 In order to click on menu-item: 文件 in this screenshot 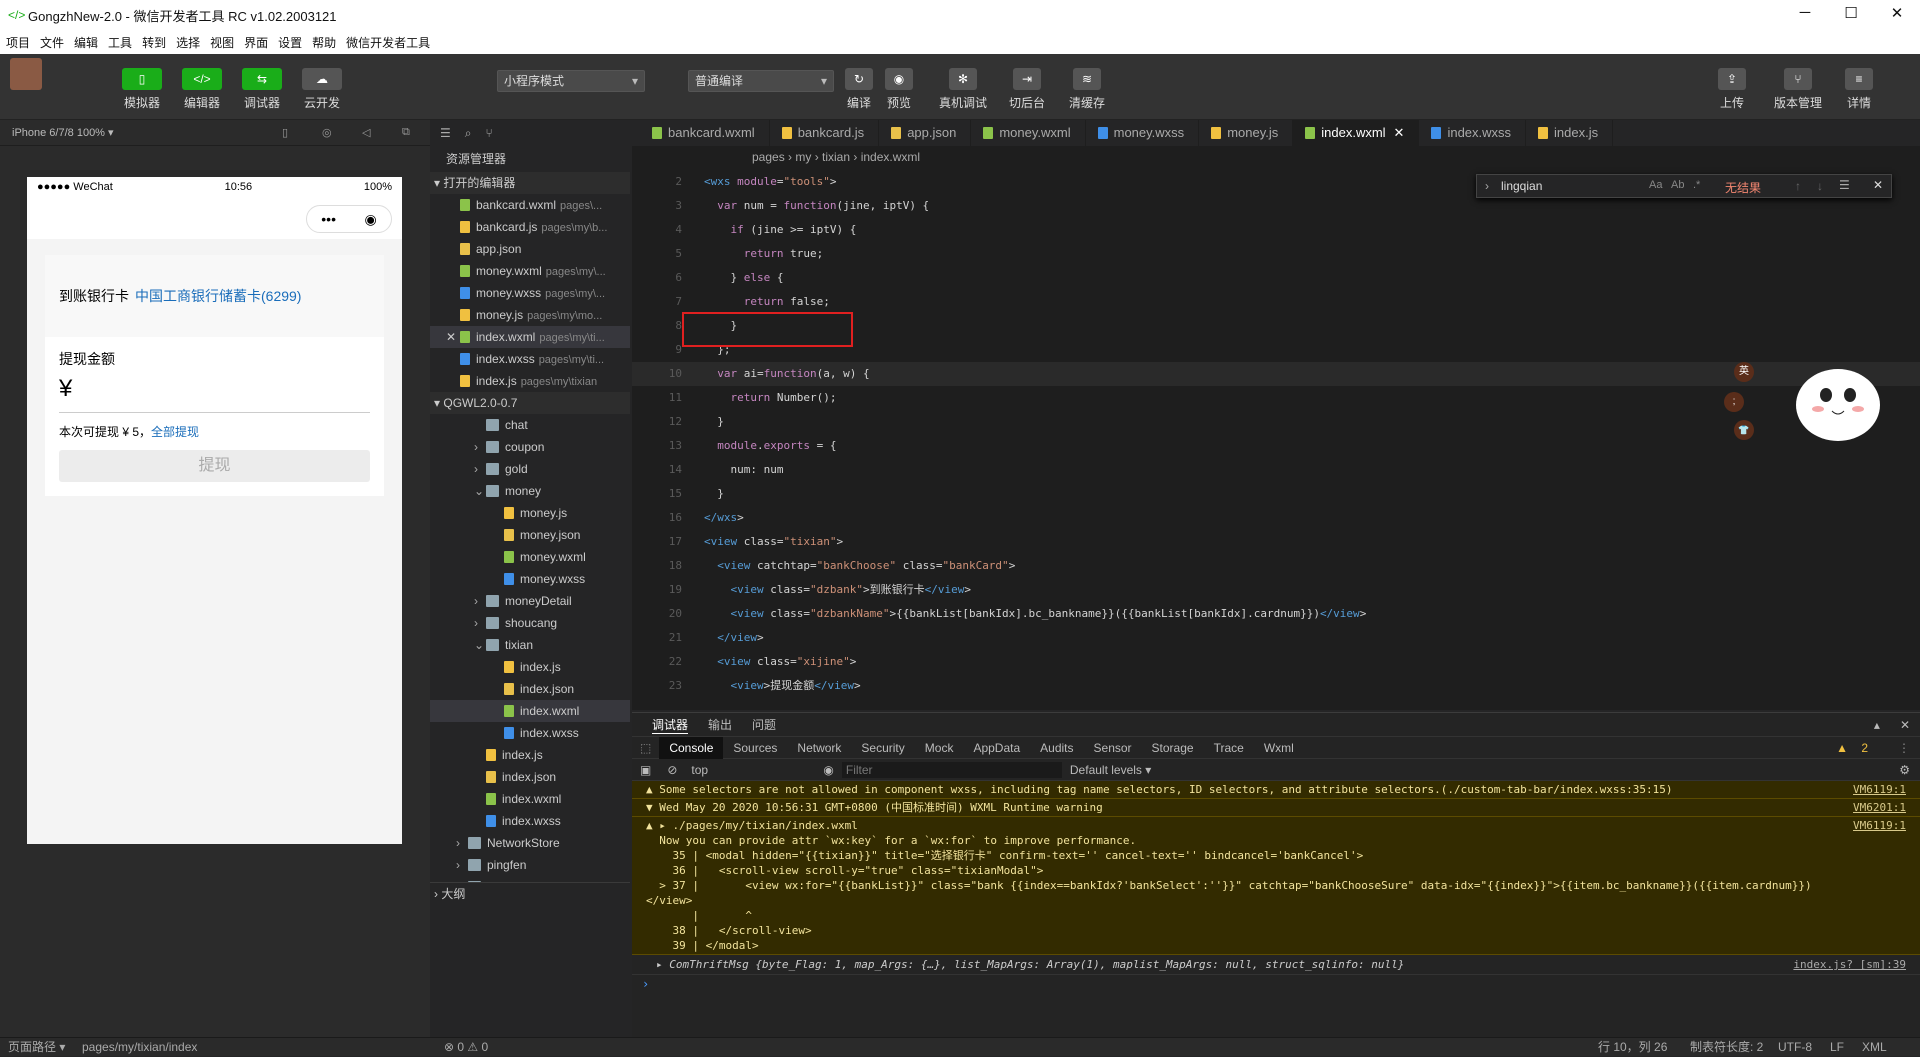, I will do `click(52, 42)`.